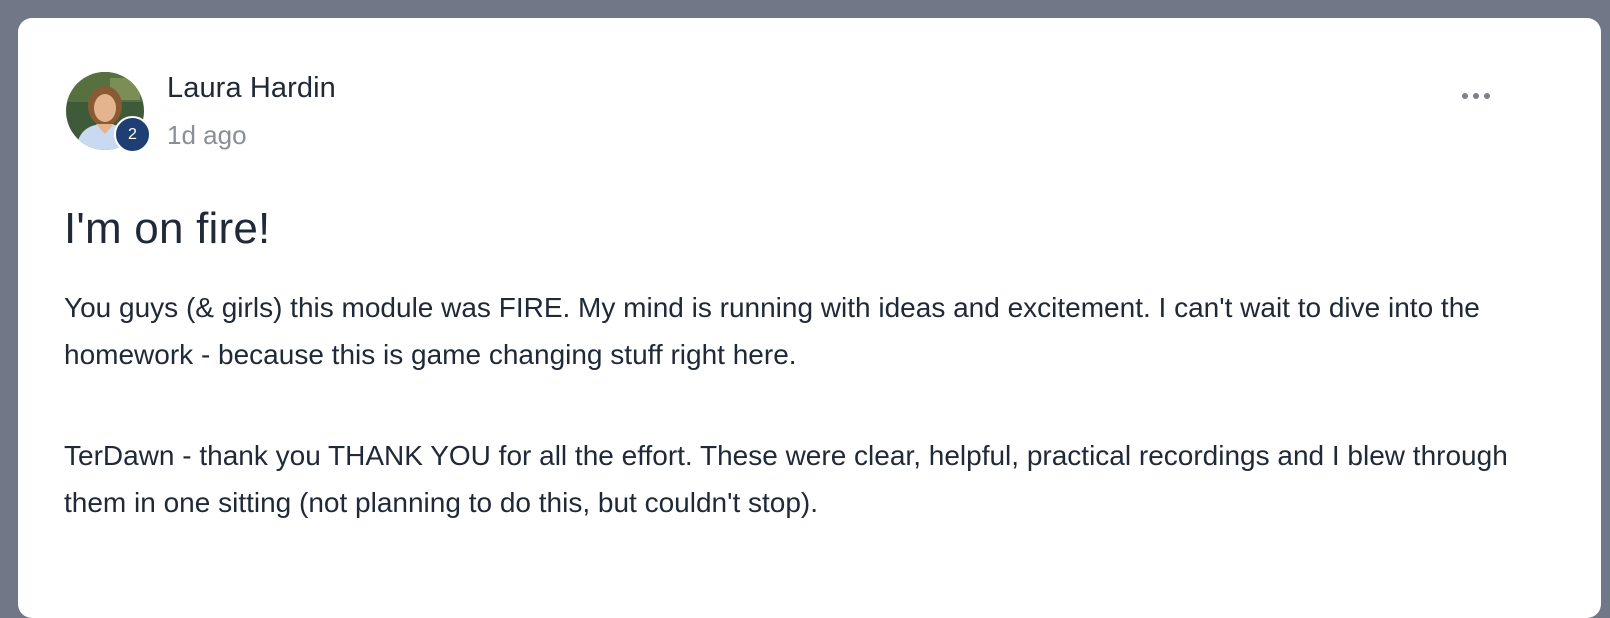  I want to click on level-badge: 2, so click(132, 134).